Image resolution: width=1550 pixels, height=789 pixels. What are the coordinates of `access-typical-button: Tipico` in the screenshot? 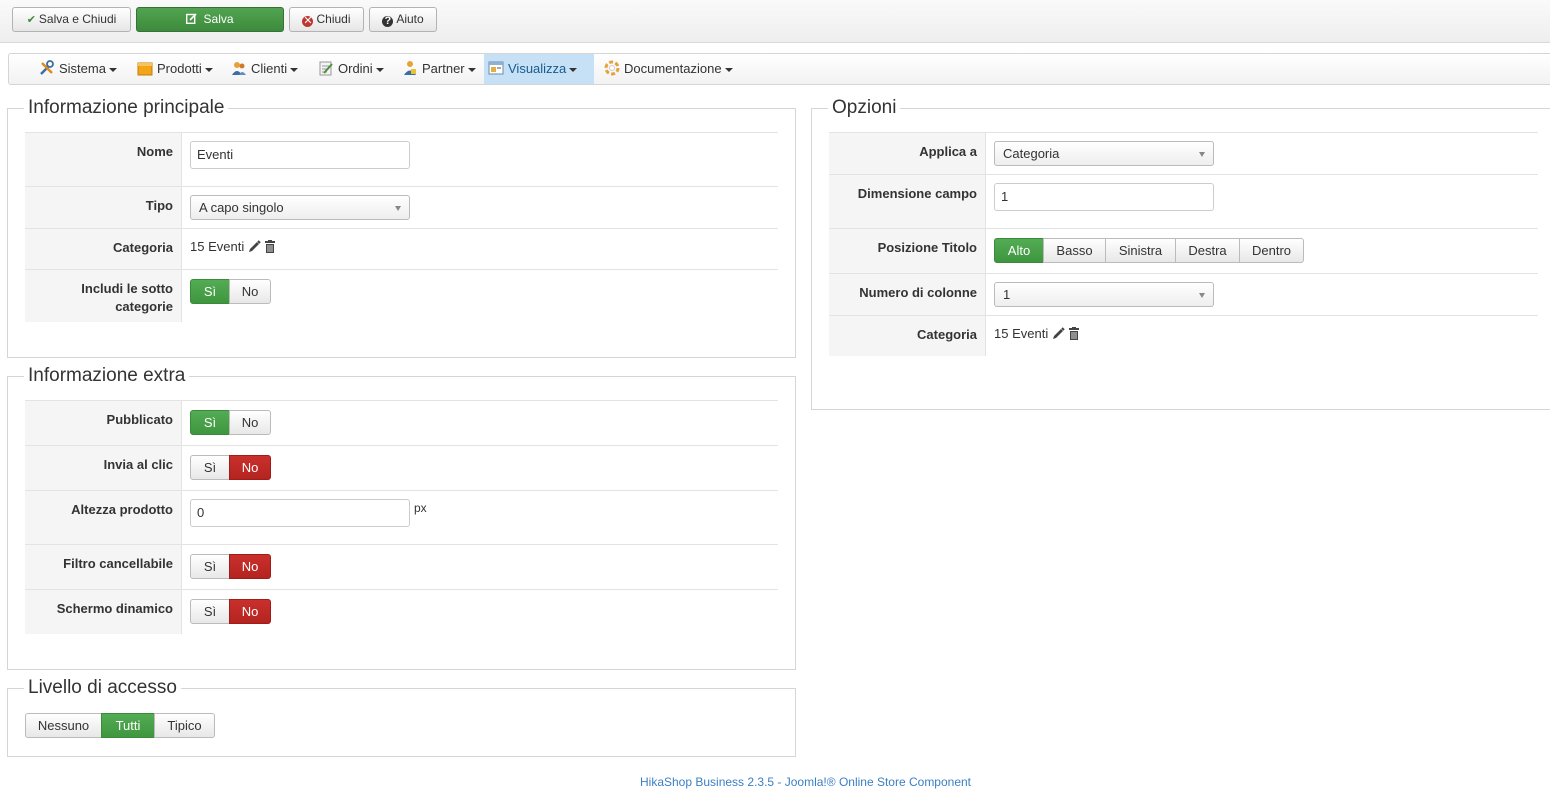 It's located at (184, 725).